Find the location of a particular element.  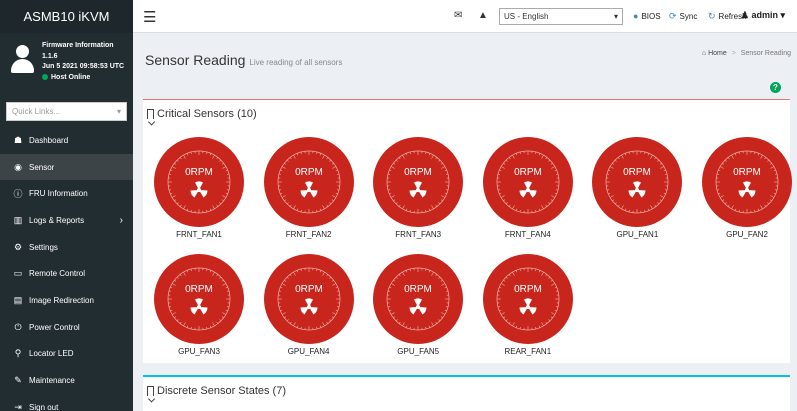

sidebar-item-label: FRU Information is located at coordinates (58, 194).